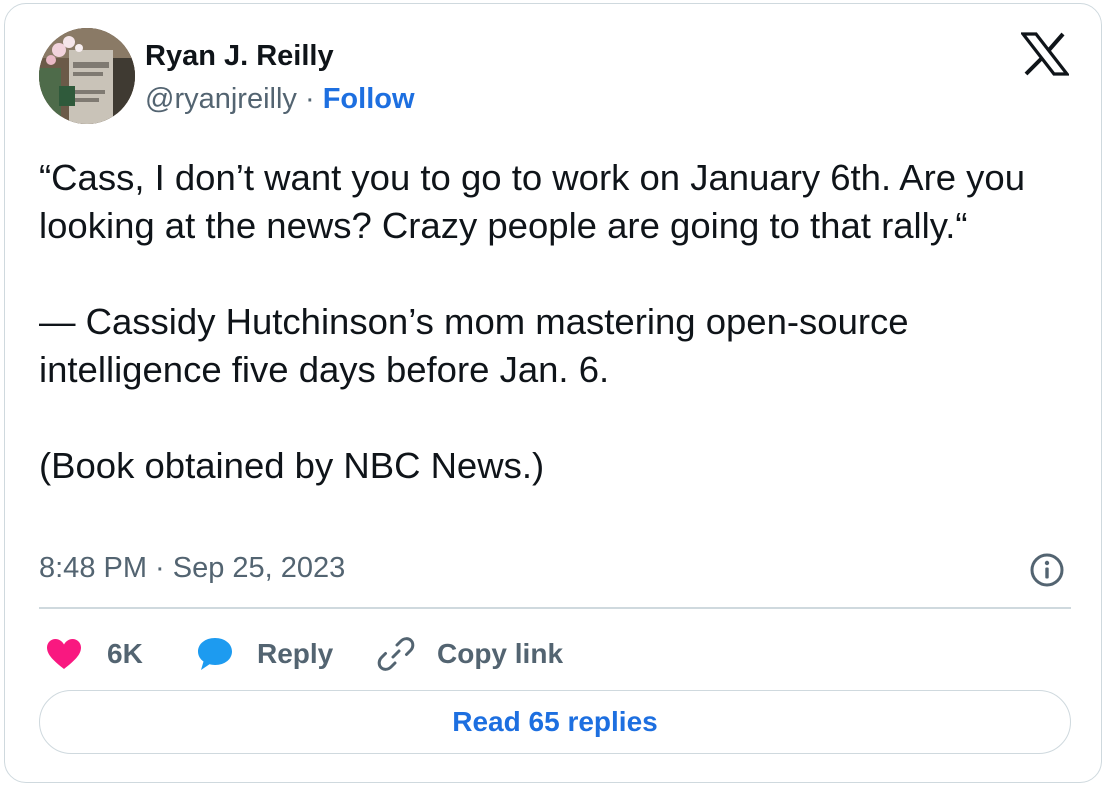 Image resolution: width=1110 pixels, height=788 pixels. Describe the element at coordinates (369, 99) in the screenshot. I see `follow-button: Follow` at that location.